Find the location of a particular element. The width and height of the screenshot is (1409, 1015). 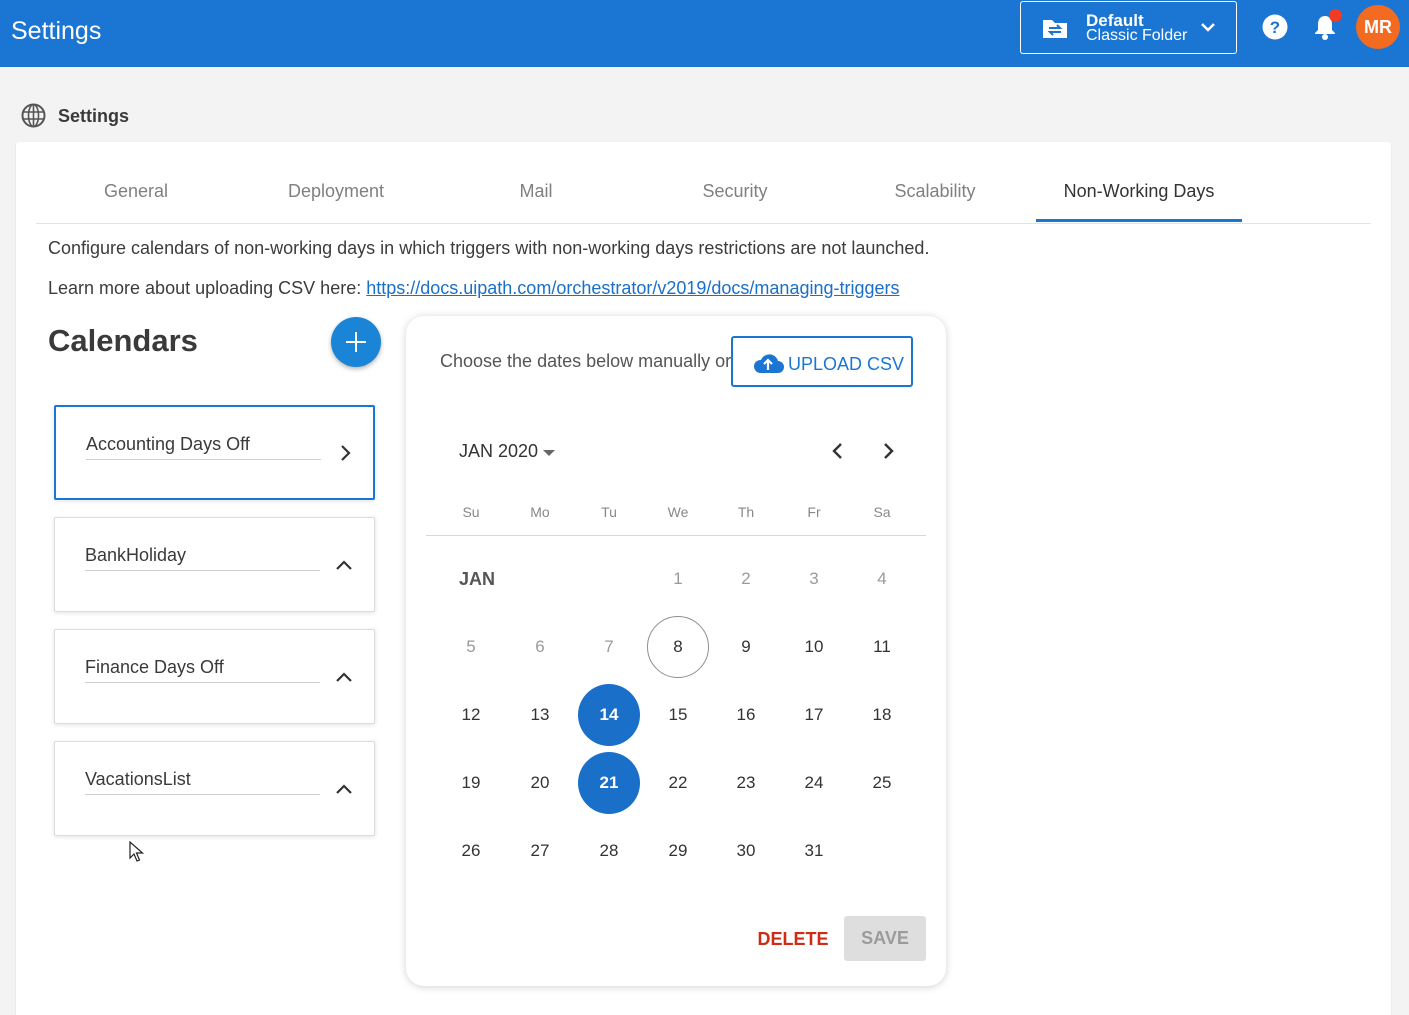

day-9: 9 is located at coordinates (746, 647).